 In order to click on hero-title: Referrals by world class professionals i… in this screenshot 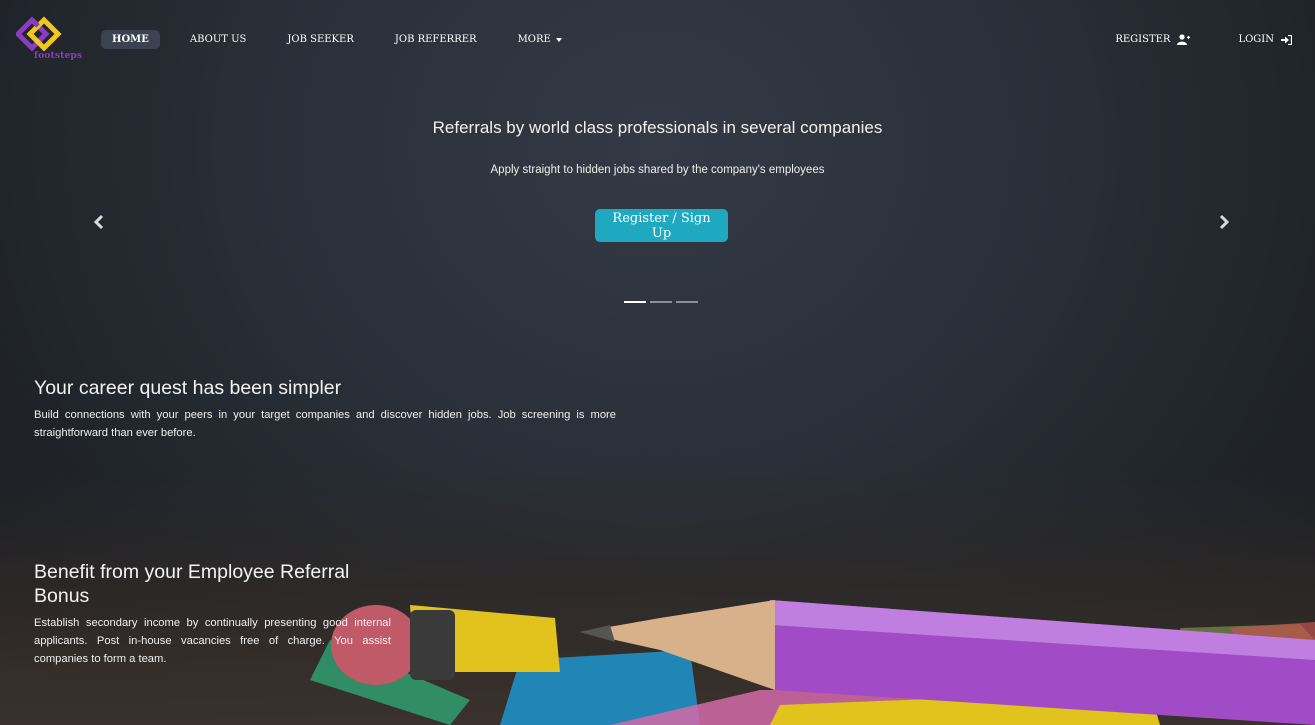, I will do `click(657, 127)`.